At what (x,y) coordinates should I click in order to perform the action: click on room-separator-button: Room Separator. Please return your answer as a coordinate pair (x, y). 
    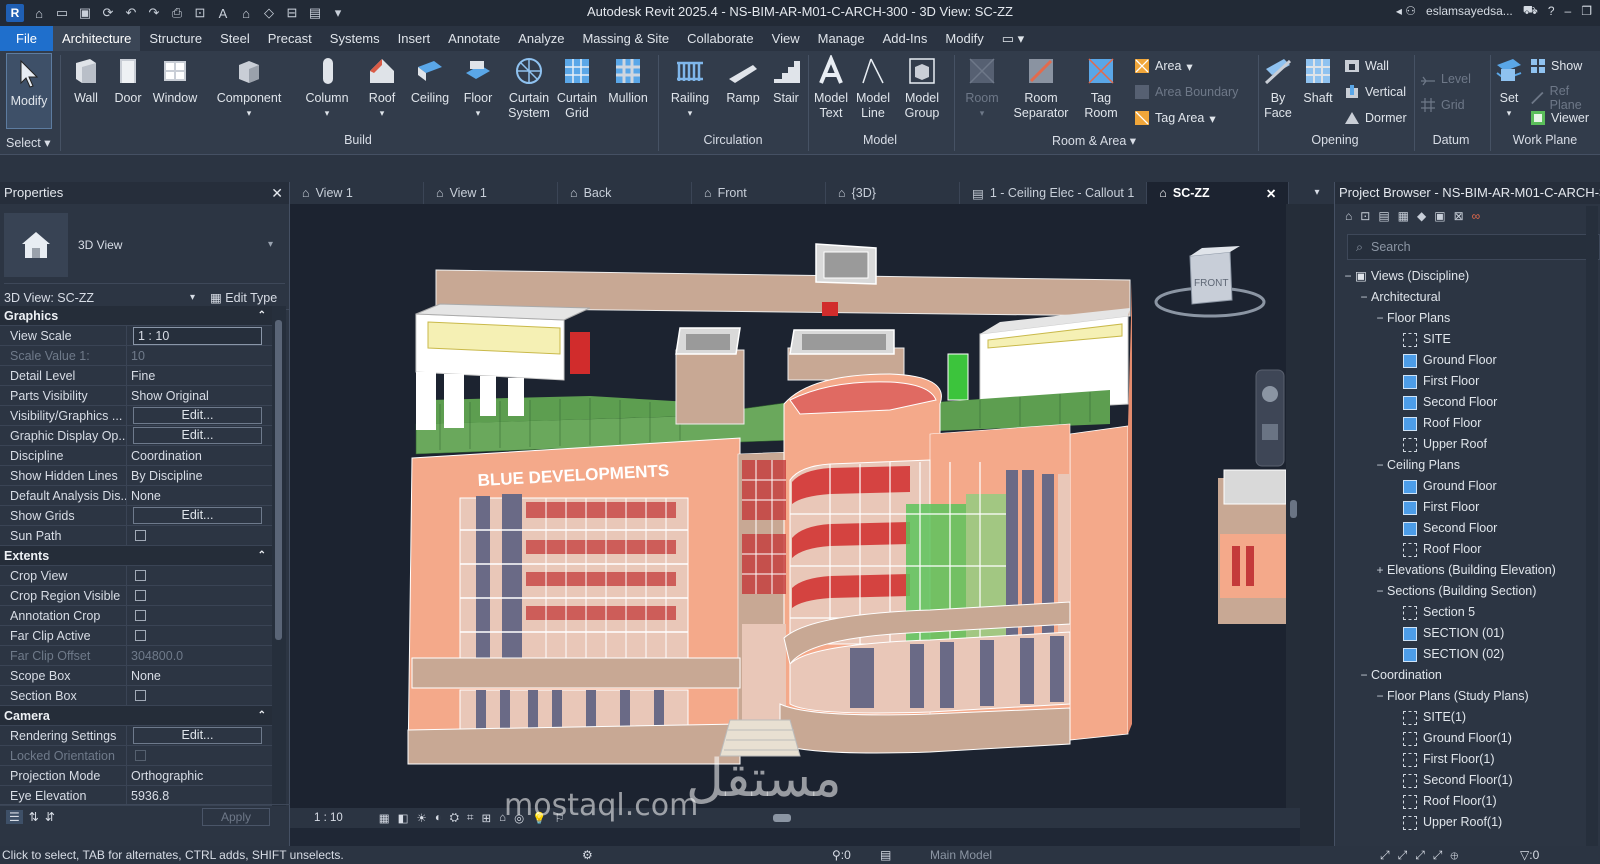
    Looking at the image, I should click on (1041, 86).